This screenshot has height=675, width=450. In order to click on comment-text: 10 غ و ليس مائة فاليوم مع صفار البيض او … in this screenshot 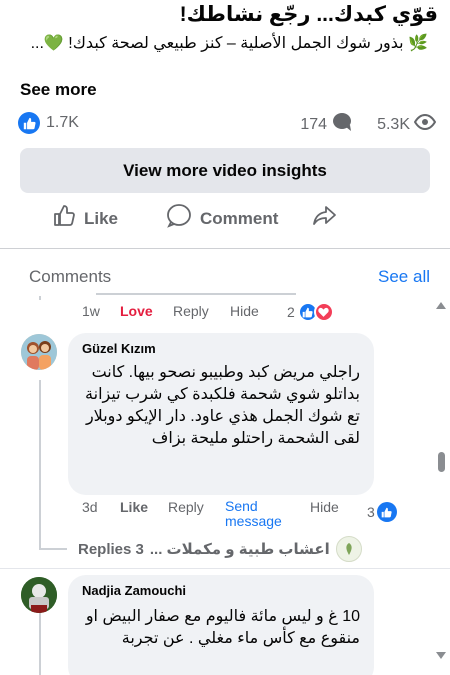, I will do `click(222, 627)`.